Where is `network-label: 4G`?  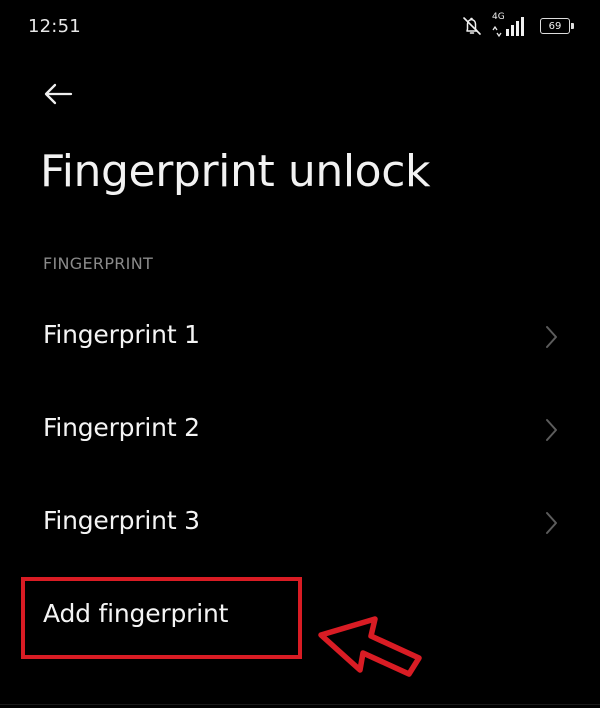 network-label: 4G is located at coordinates (498, 17).